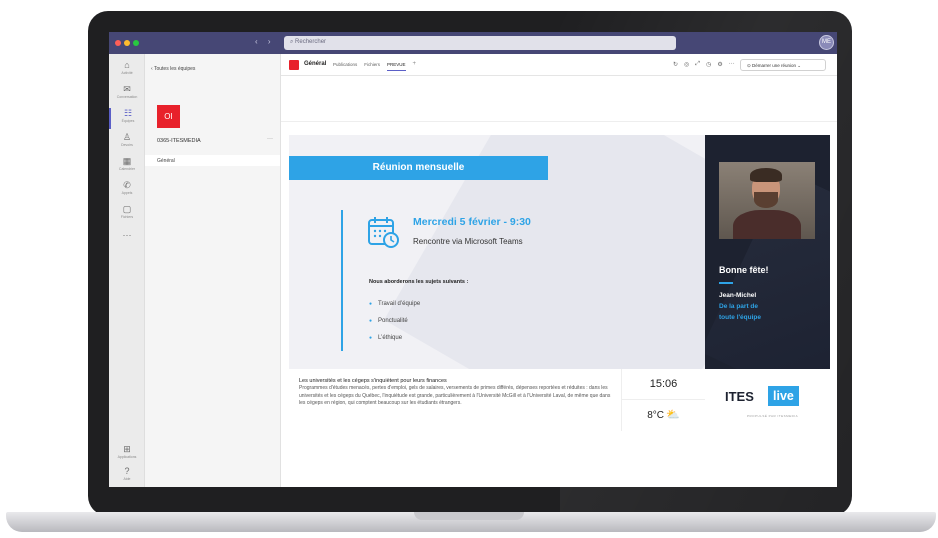 The height and width of the screenshot is (538, 938). I want to click on rail-item-label: Calendrier, so click(127, 169).